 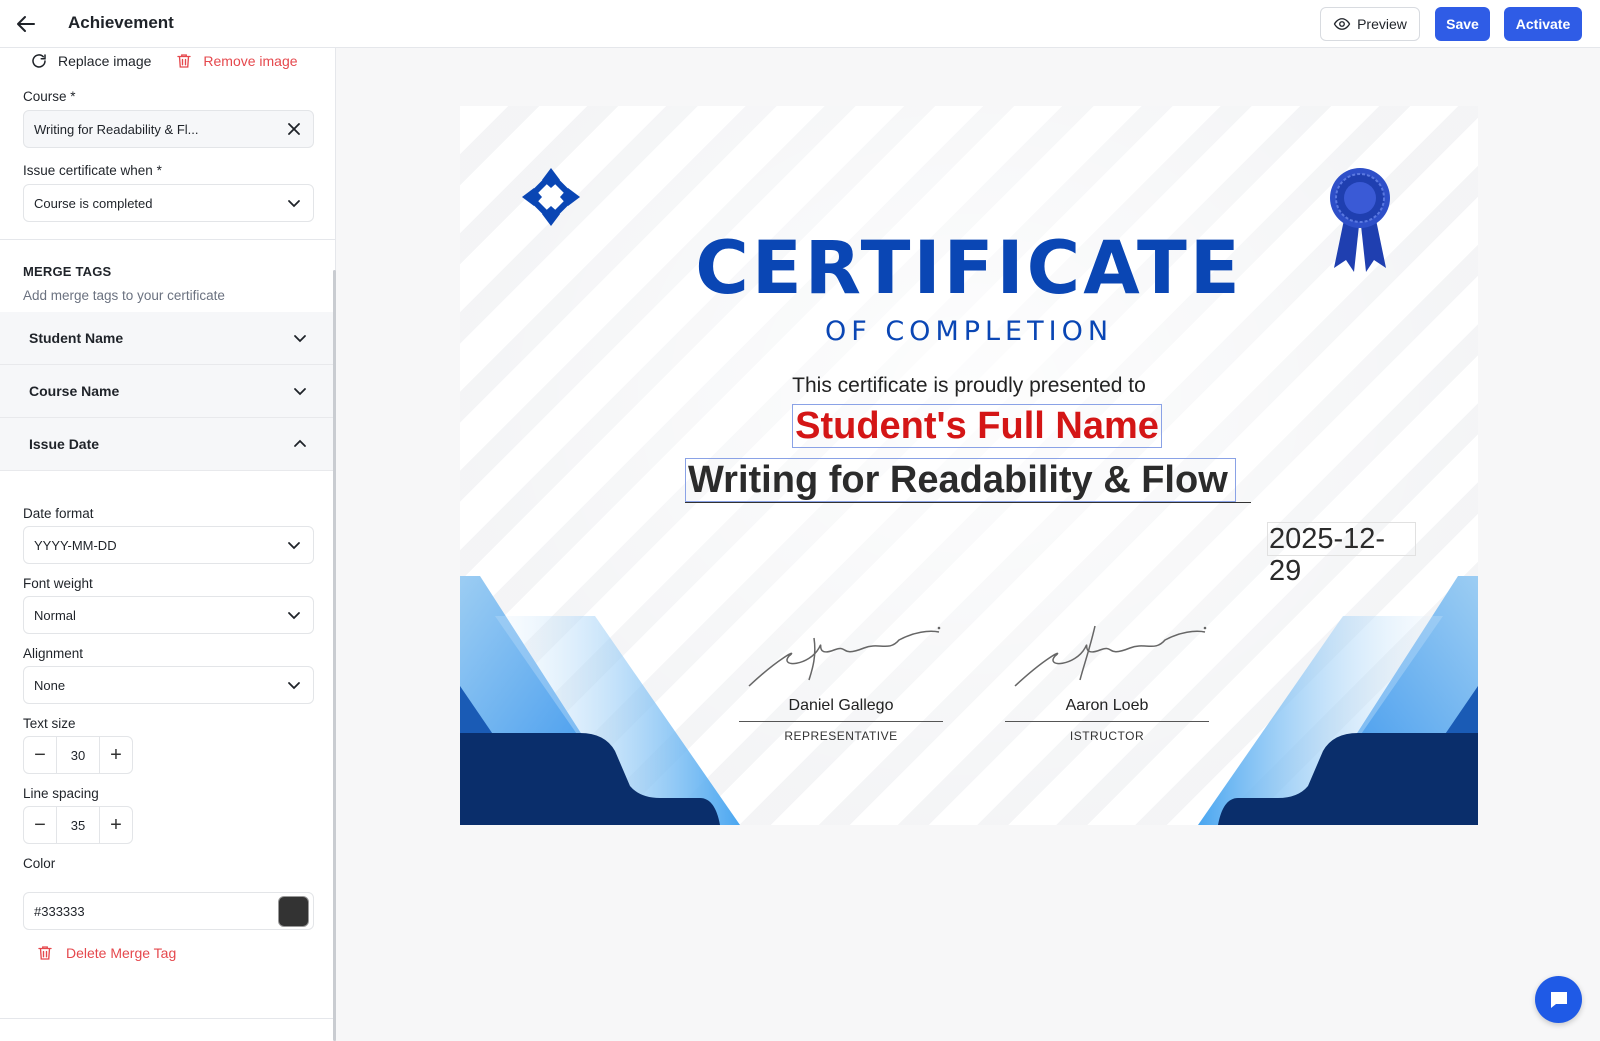 What do you see at coordinates (300, 443) in the screenshot?
I see `chevron-up-icon` at bounding box center [300, 443].